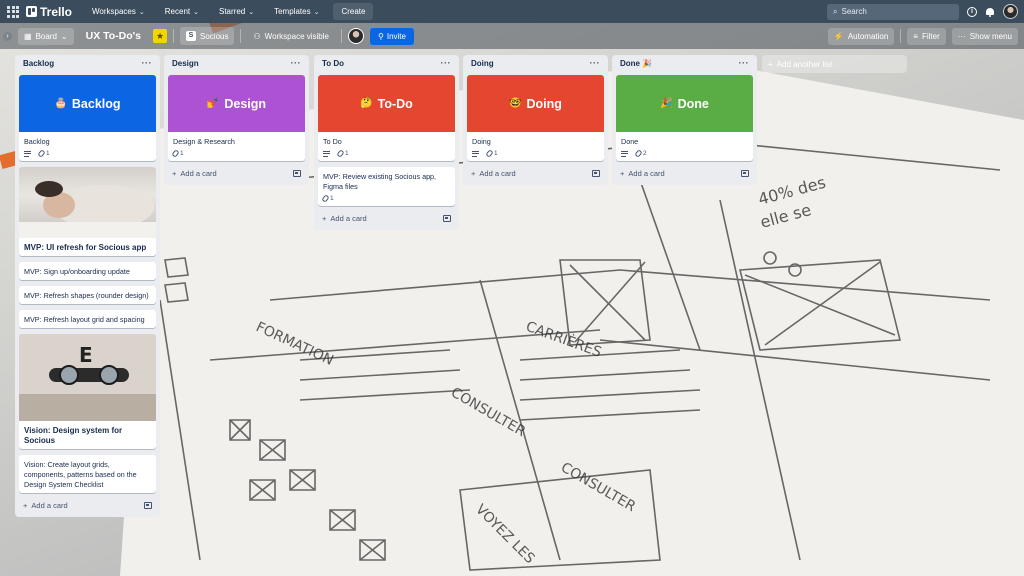 This screenshot has height=576, width=1024. I want to click on list-title: Backlog, so click(38, 63).